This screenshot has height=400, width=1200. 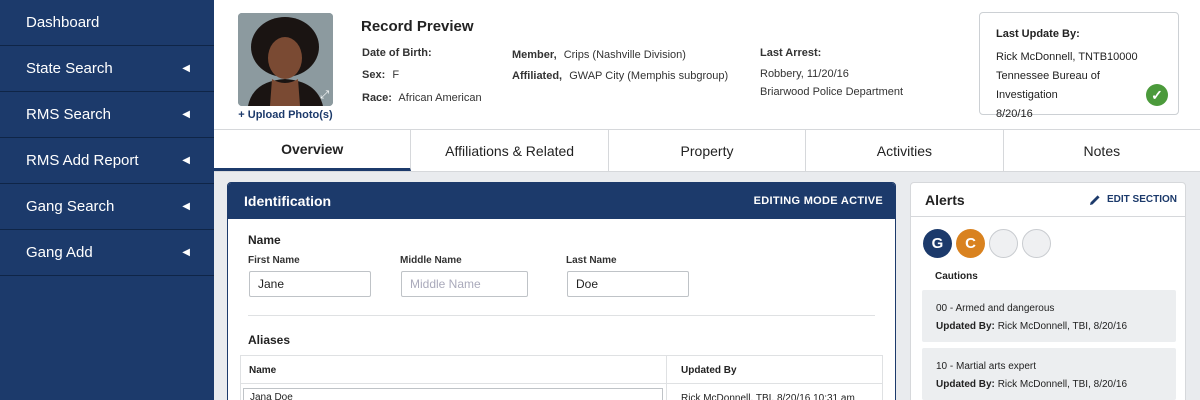 I want to click on aliases-table-header: Name Updated By, so click(x=561, y=370).